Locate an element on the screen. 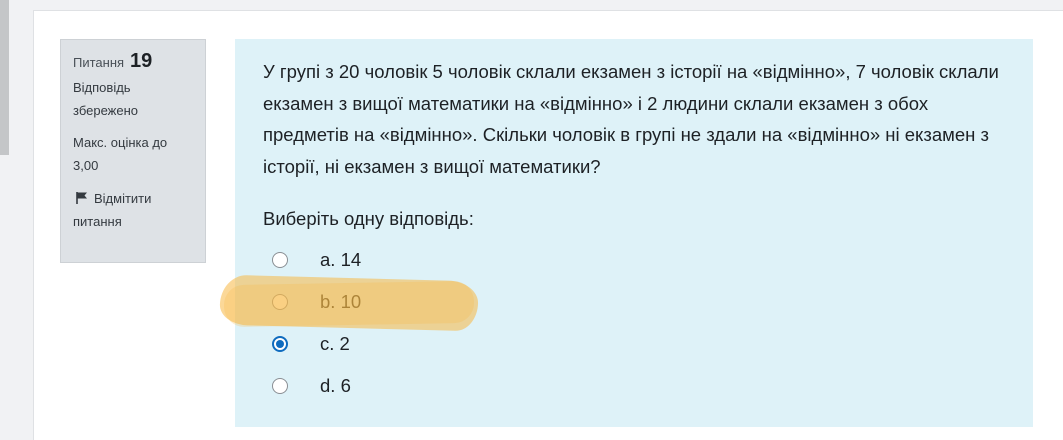 This screenshot has width=1063, height=440. page-scrollbar is located at coordinates (4, 77).